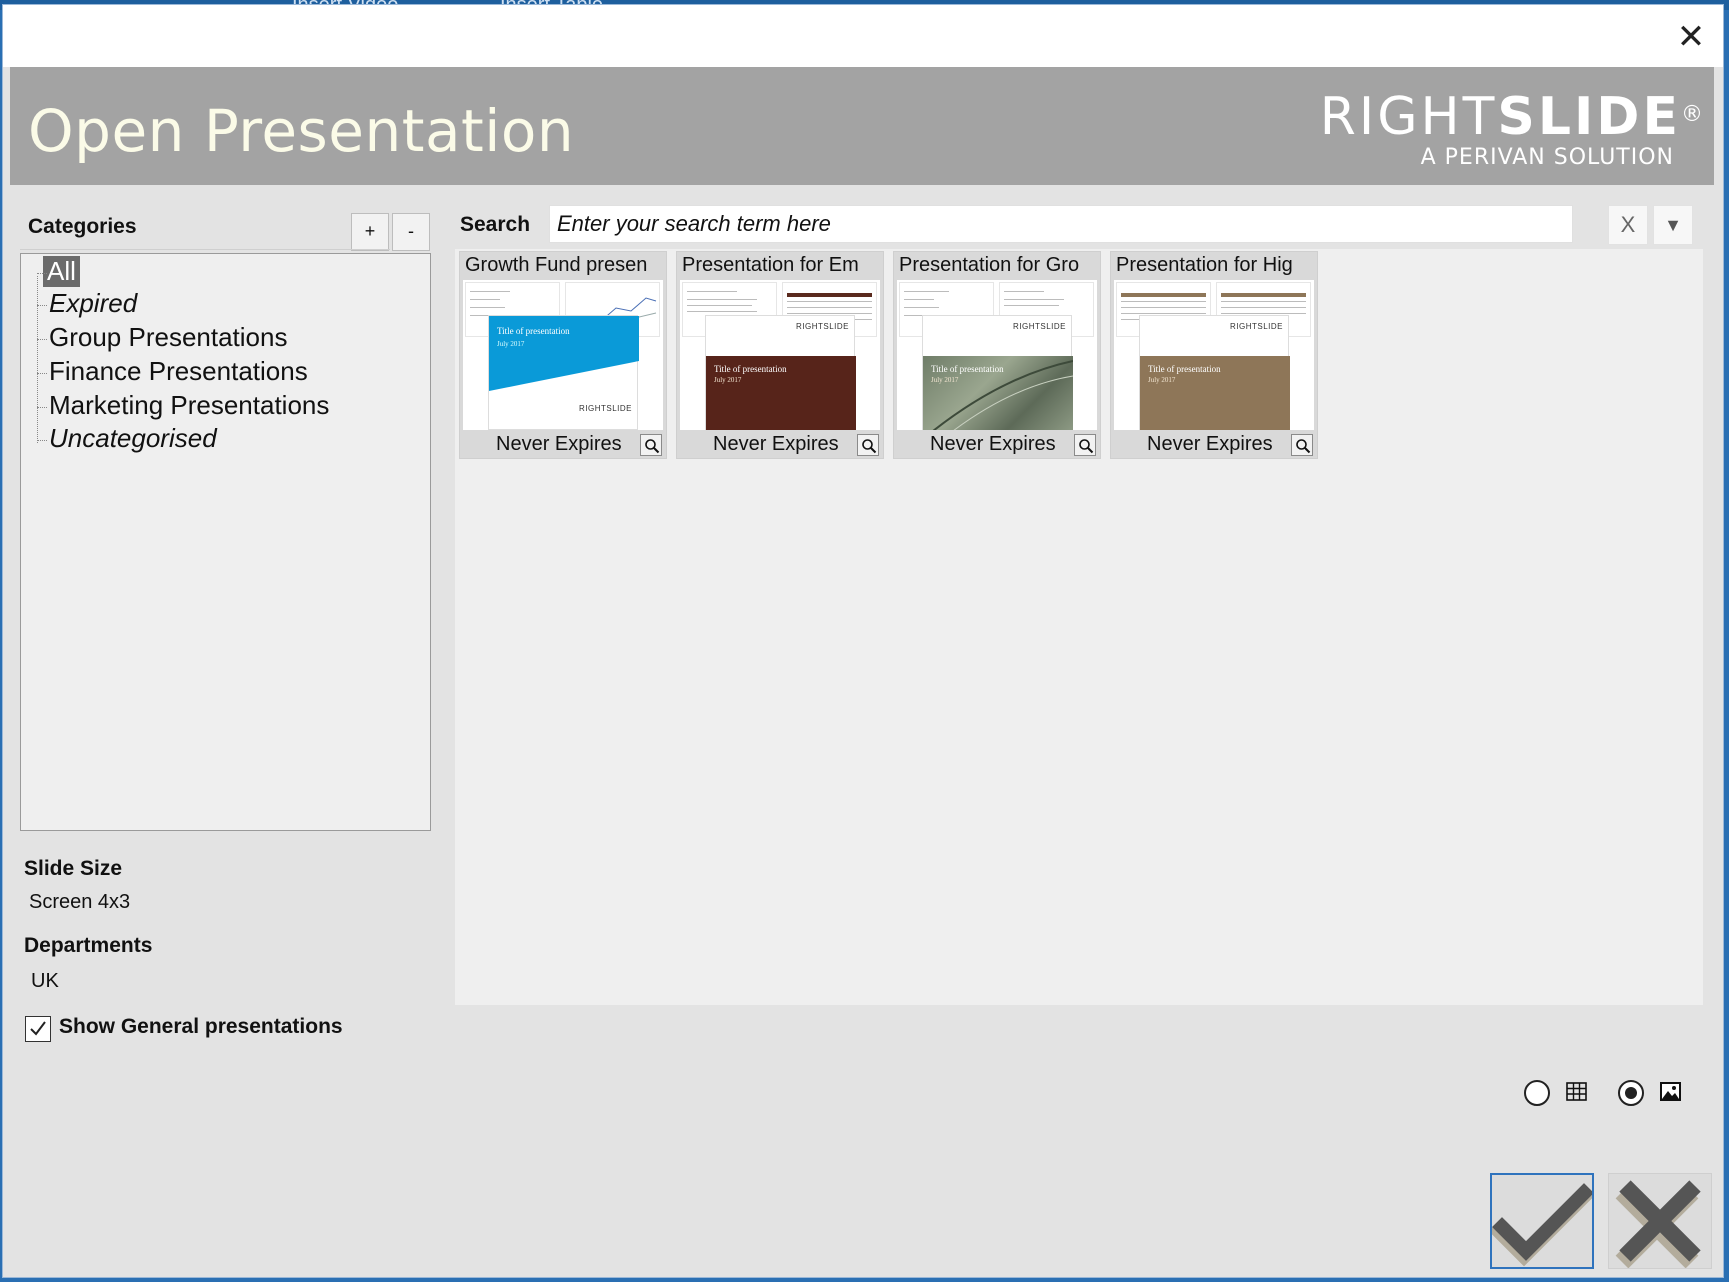 This screenshot has width=1729, height=1282. What do you see at coordinates (863, 36) in the screenshot?
I see `title-bar: ✕` at bounding box center [863, 36].